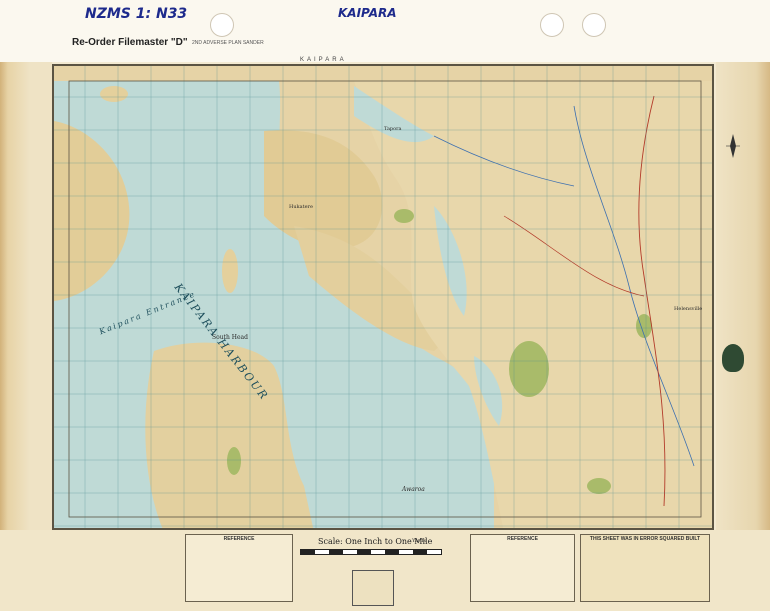 The image size is (770, 611). I want to click on left-margin, so click(26, 336).